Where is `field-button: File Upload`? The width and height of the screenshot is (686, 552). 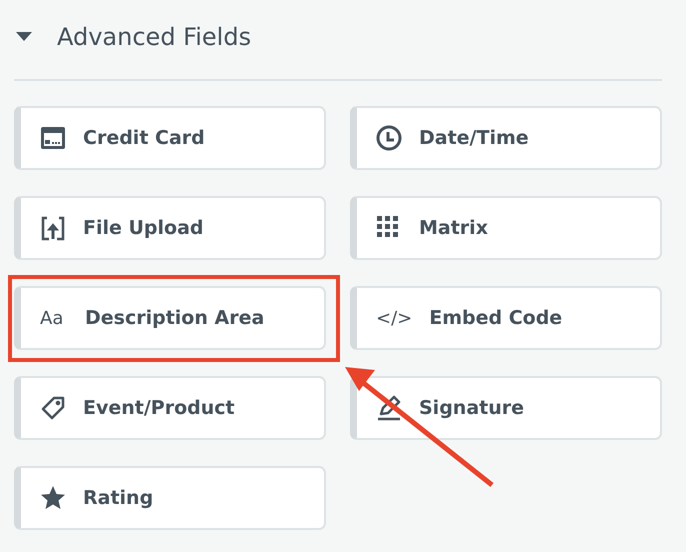
field-button: File Upload is located at coordinates (170, 228).